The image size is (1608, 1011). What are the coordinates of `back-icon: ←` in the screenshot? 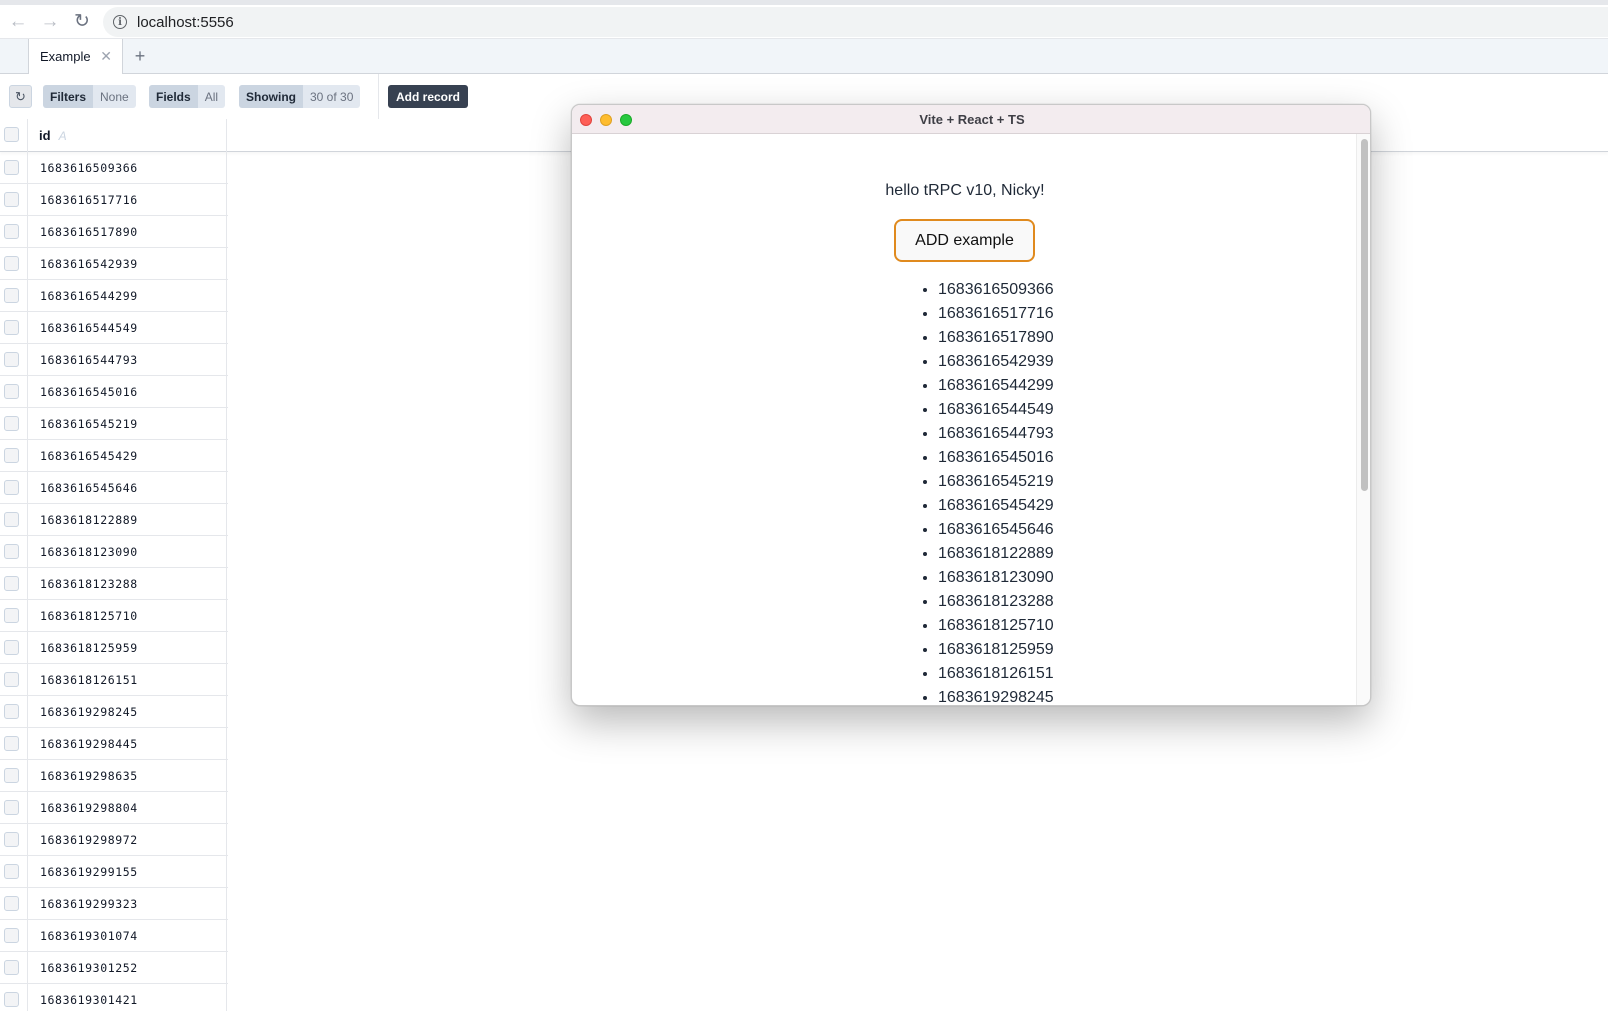 It's located at (18, 22).